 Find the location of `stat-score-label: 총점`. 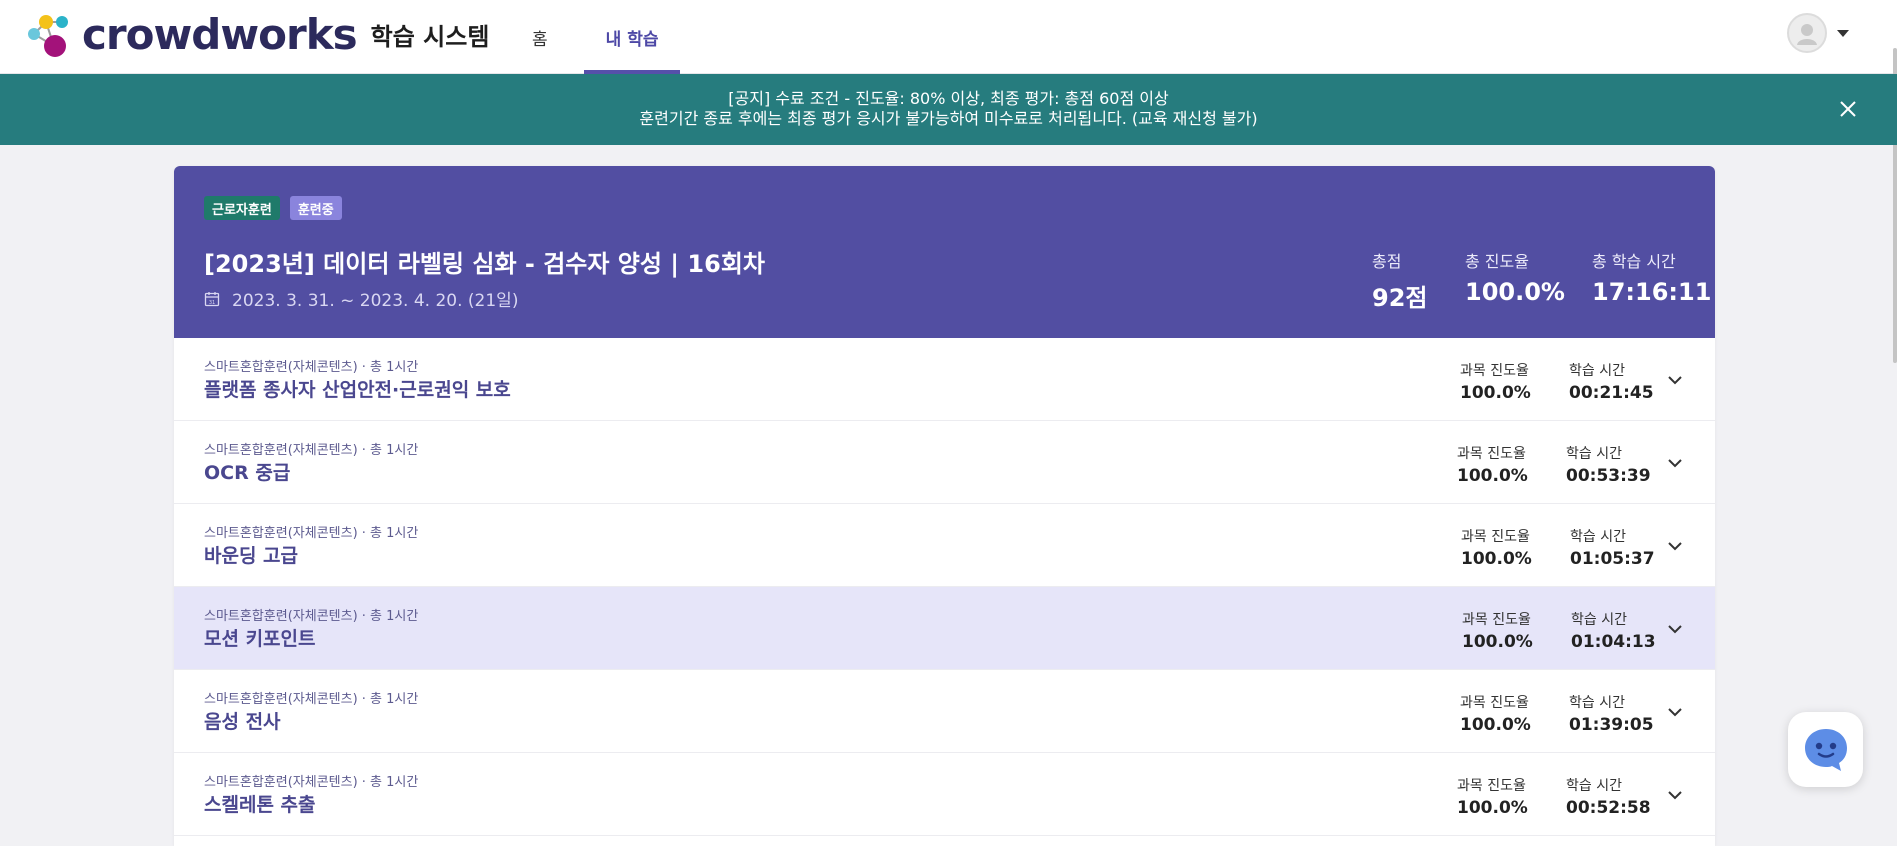

stat-score-label: 총점 is located at coordinates (1387, 261).